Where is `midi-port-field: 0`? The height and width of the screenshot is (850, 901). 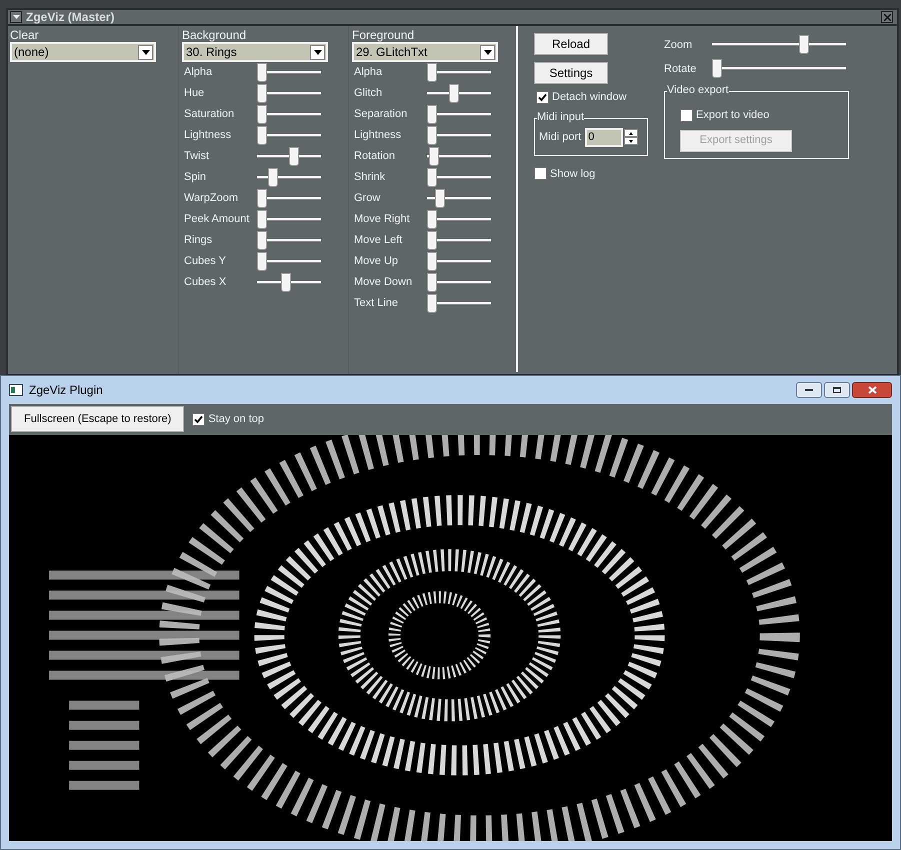
midi-port-field: 0 is located at coordinates (604, 137).